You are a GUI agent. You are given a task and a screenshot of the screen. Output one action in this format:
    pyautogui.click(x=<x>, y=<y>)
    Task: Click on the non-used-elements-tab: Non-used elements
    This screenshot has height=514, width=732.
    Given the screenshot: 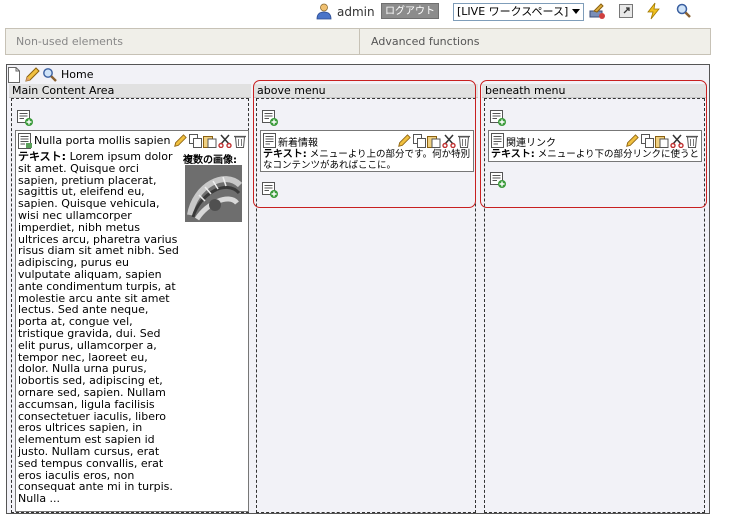 What is the action you would take?
    pyautogui.click(x=183, y=41)
    